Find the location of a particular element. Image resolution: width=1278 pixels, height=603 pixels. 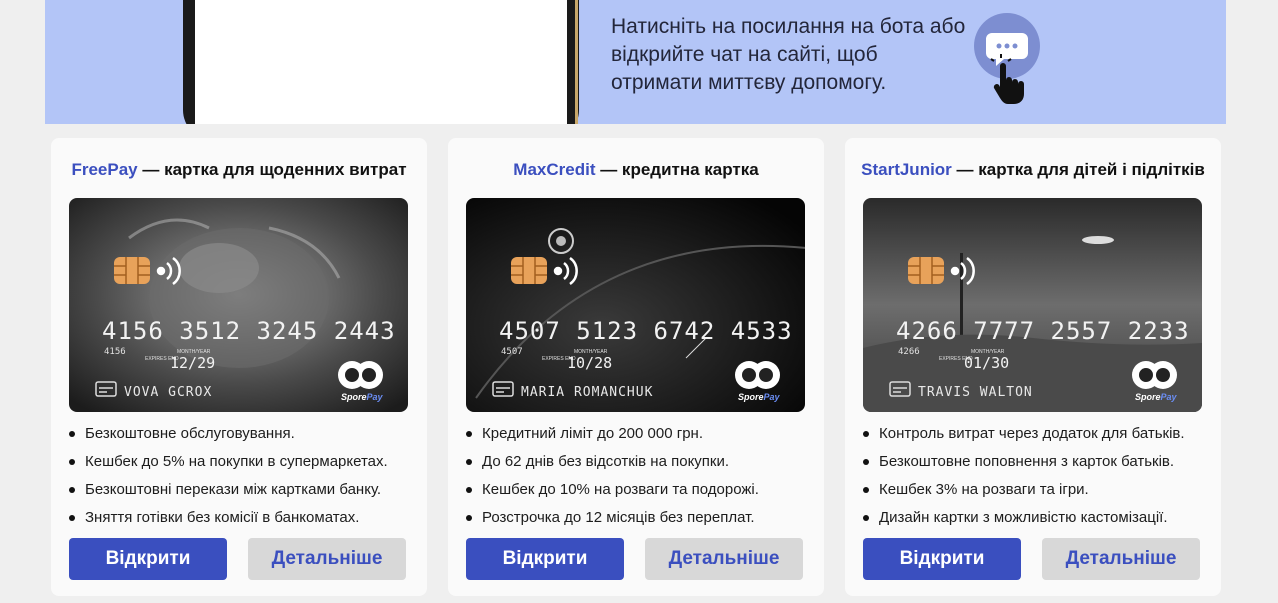

feature-item: До 62 днів без відсотків на покупки. is located at coordinates (641, 466).